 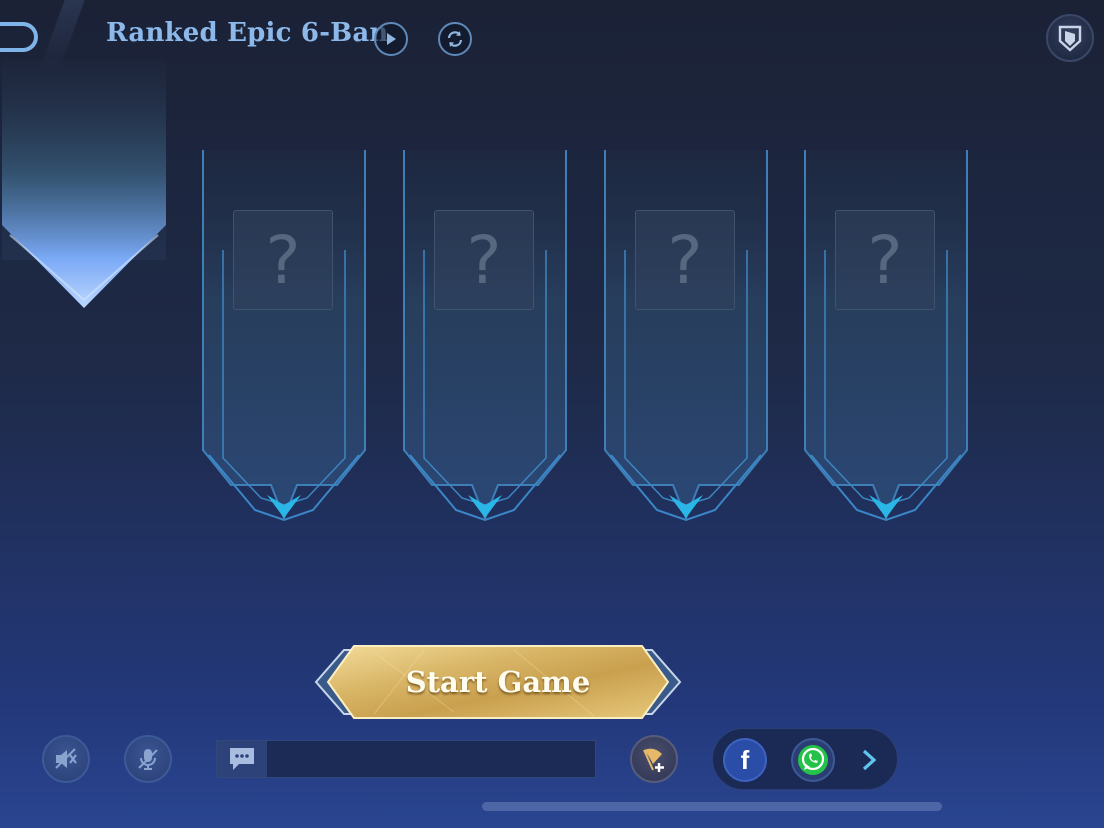 I want to click on play-icon, so click(x=391, y=39).